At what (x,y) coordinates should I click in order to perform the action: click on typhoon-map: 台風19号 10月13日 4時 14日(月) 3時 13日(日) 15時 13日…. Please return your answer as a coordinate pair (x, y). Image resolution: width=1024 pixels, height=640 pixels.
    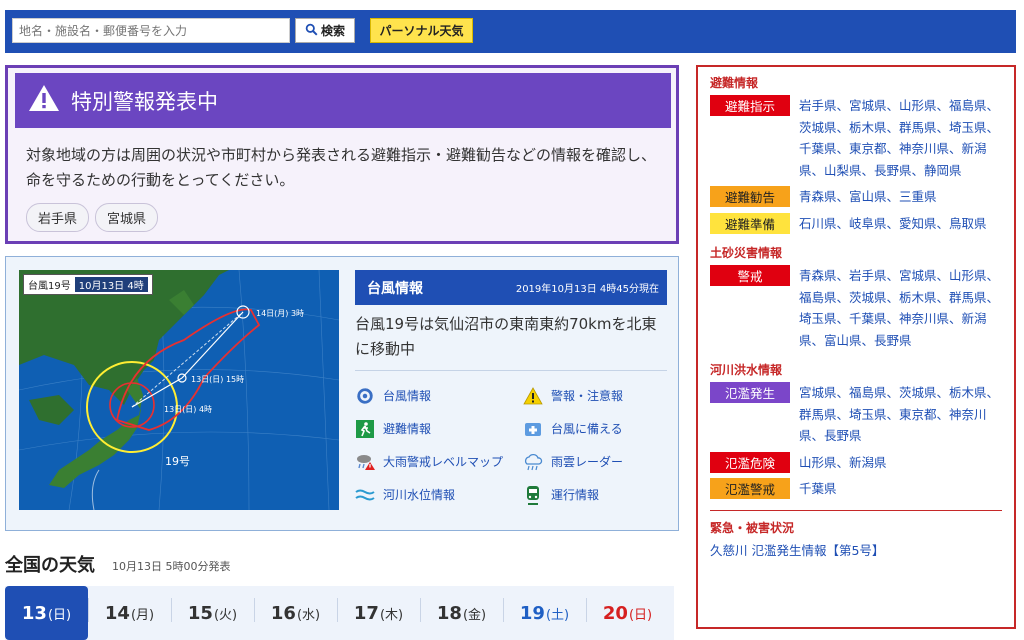
    Looking at the image, I should click on (179, 390).